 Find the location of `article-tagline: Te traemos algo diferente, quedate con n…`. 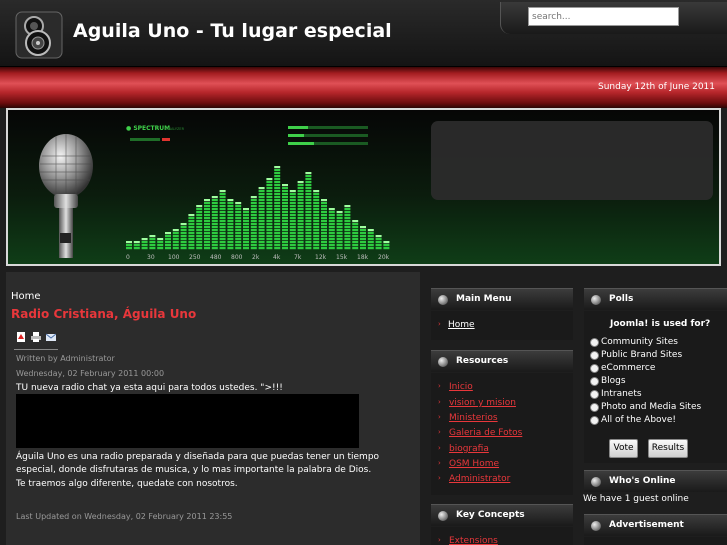

article-tagline: Te traemos algo diferente, quedate con n… is located at coordinates (127, 484).